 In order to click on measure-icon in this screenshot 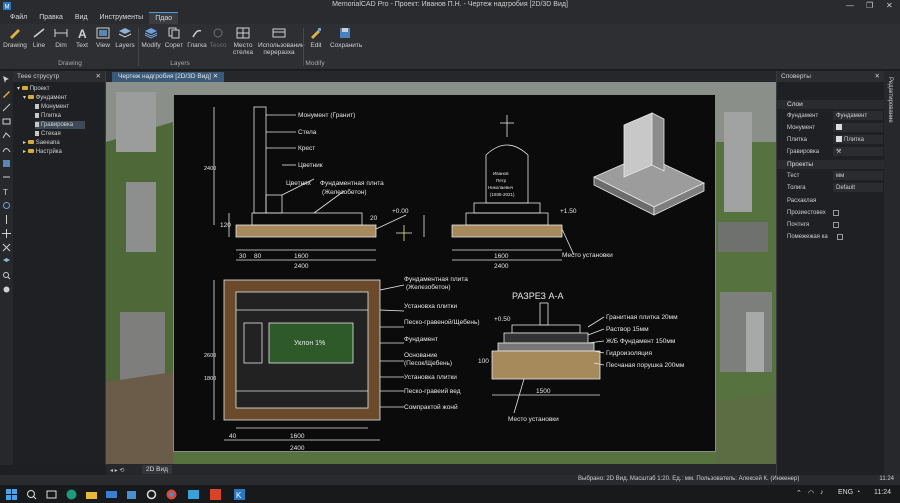, I will do `click(6, 177)`.